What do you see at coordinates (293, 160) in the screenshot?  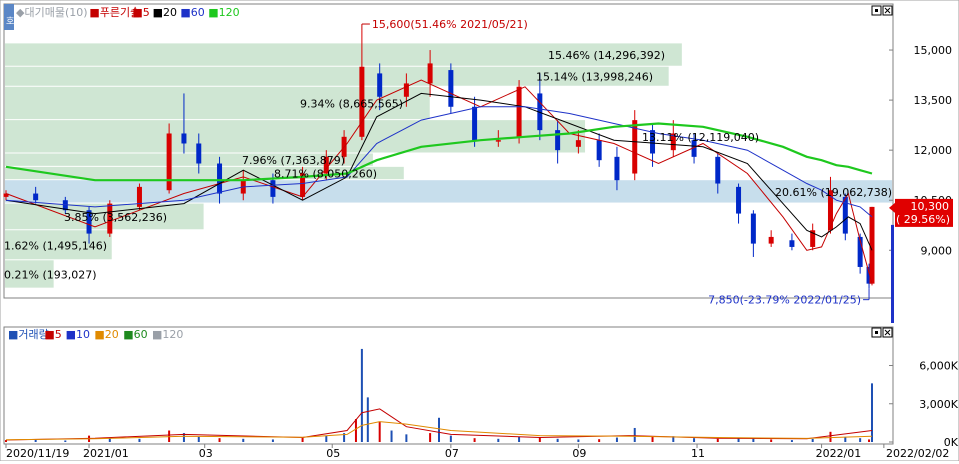 I see `volume-profile-label: 7.96% (7,363,879)` at bounding box center [293, 160].